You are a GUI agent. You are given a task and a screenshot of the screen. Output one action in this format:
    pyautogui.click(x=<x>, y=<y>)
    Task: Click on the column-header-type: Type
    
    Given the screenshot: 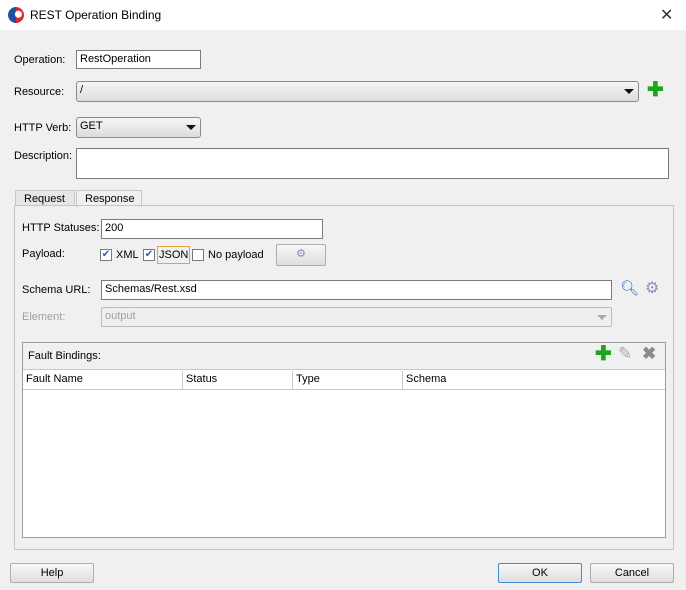 What is the action you would take?
    pyautogui.click(x=348, y=380)
    